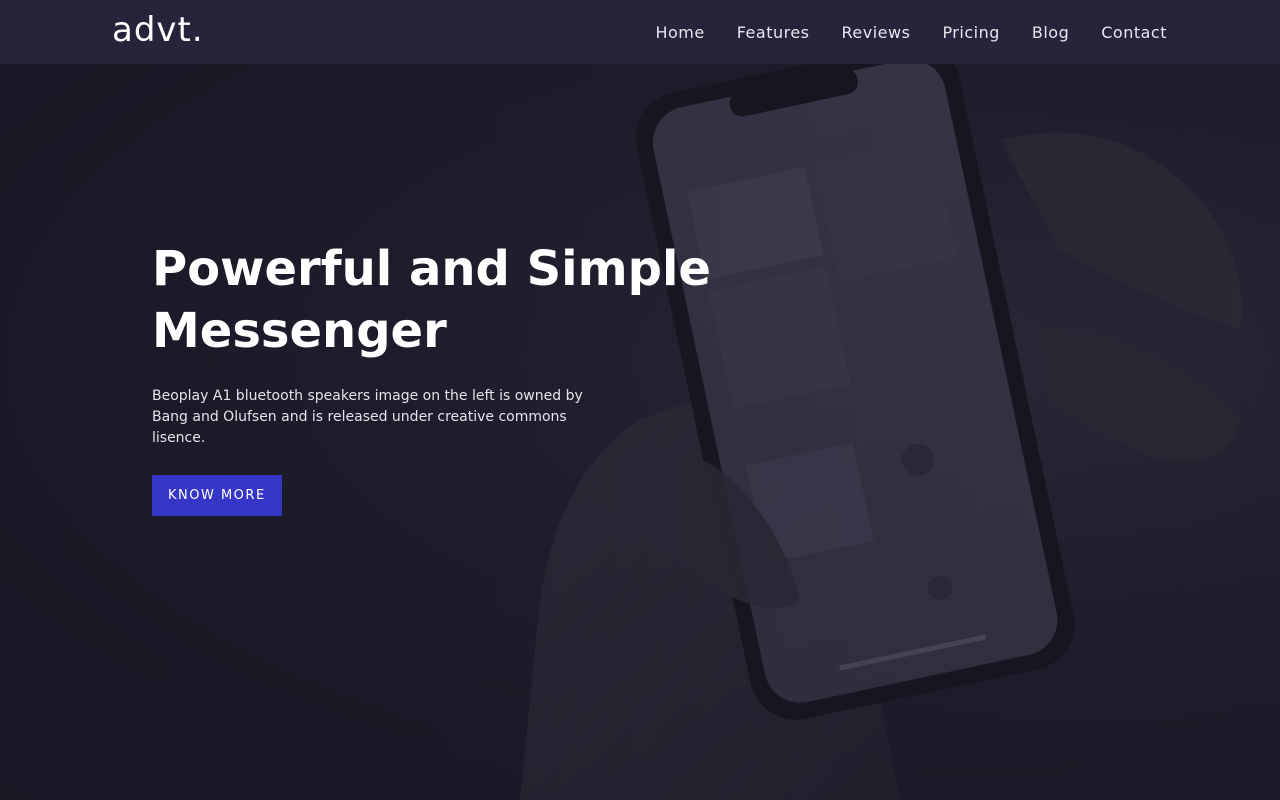  I want to click on nav-link-pricing: Pricing, so click(970, 32).